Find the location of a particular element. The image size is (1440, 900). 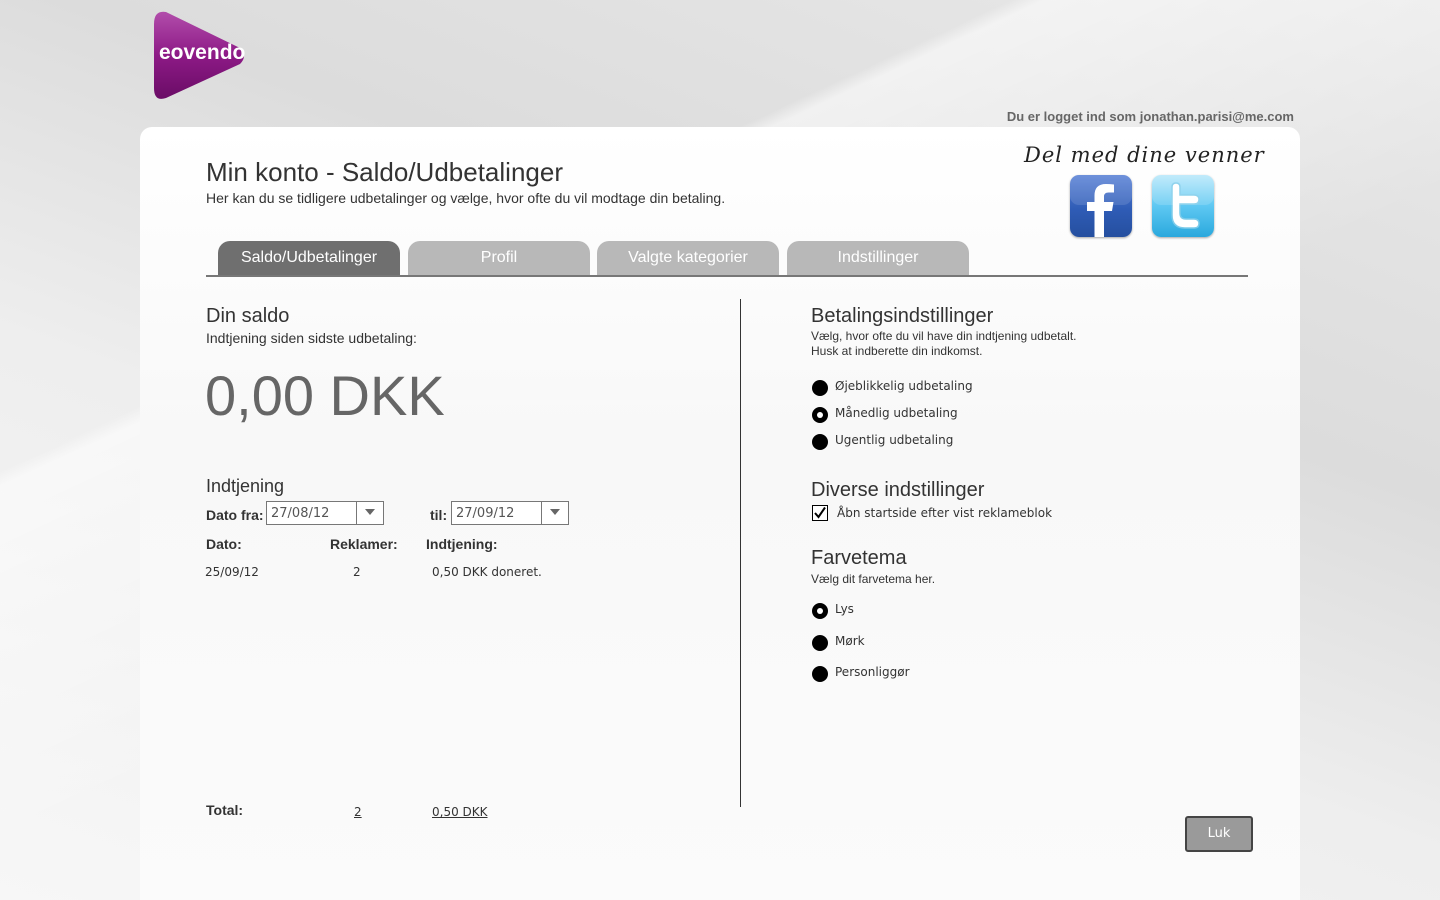

total-label: Total: is located at coordinates (225, 810).